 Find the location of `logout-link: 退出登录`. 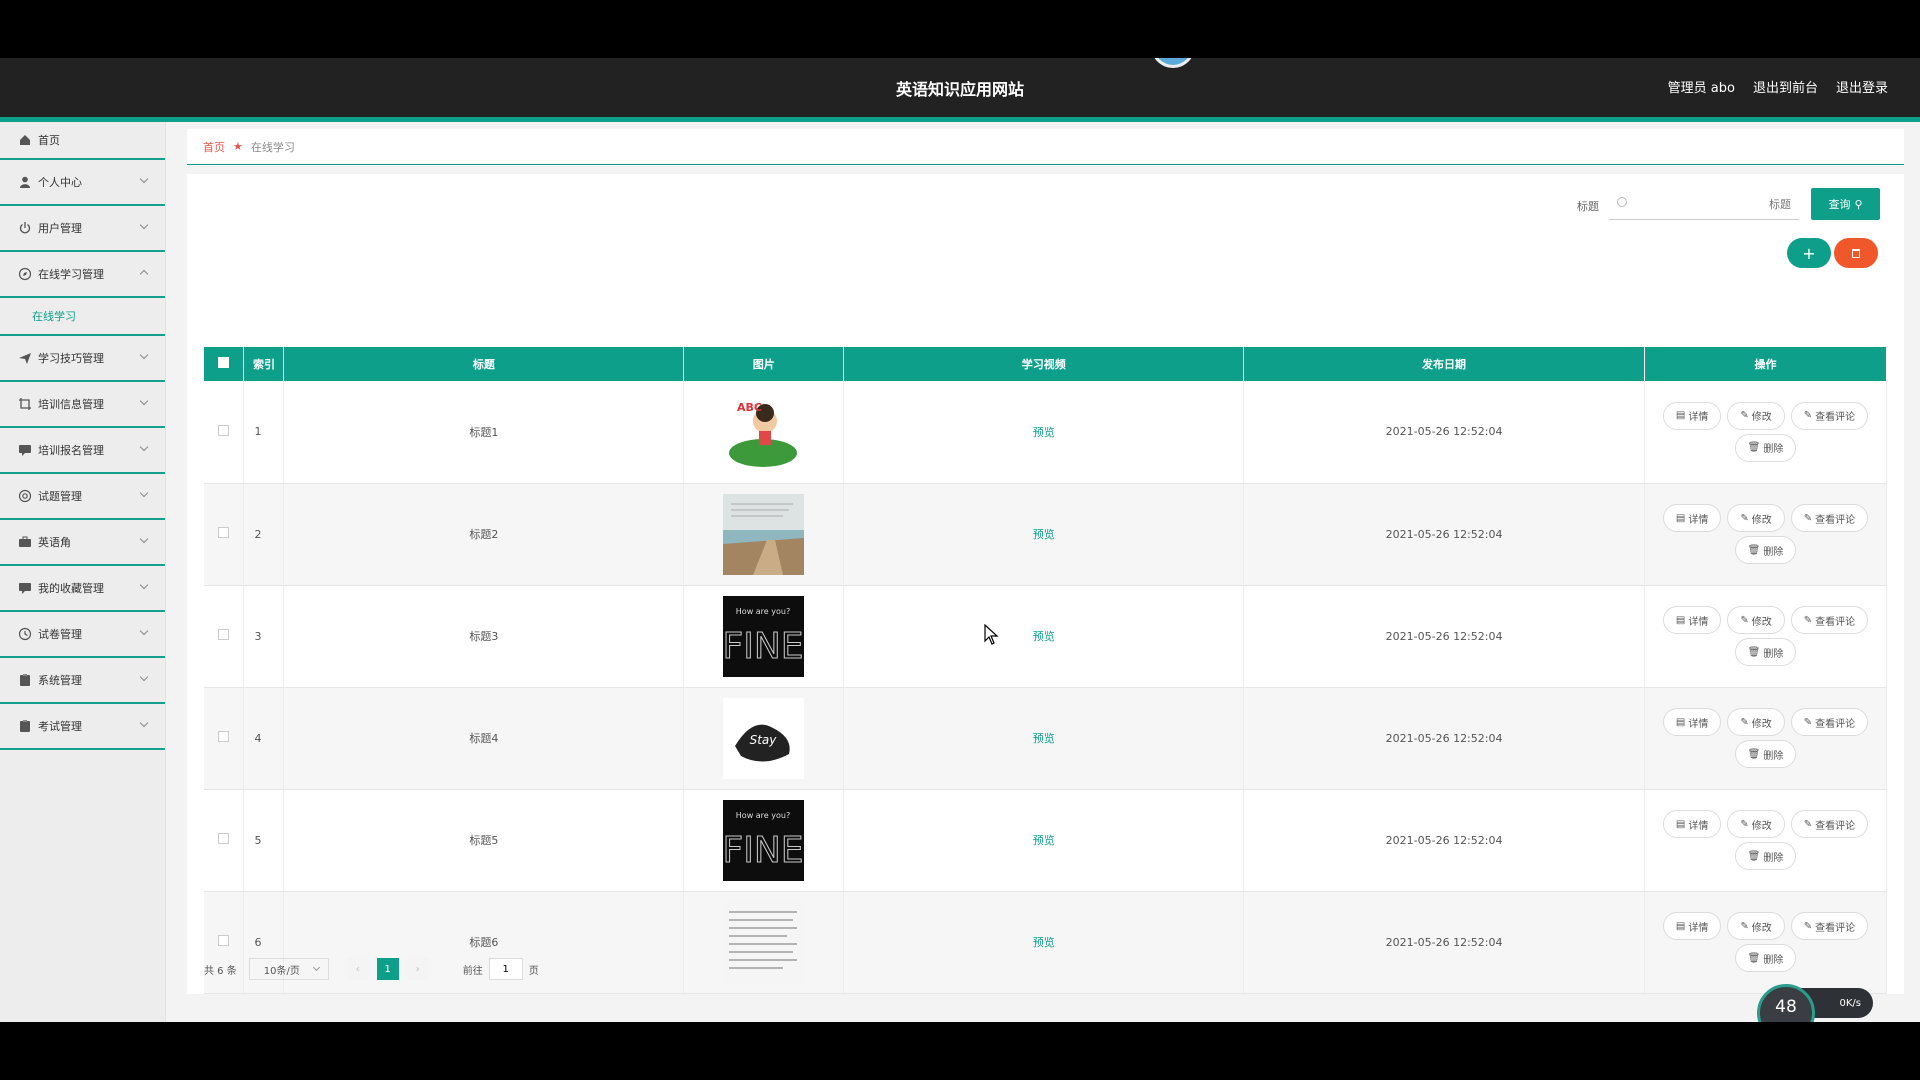

logout-link: 退出登录 is located at coordinates (1862, 86).